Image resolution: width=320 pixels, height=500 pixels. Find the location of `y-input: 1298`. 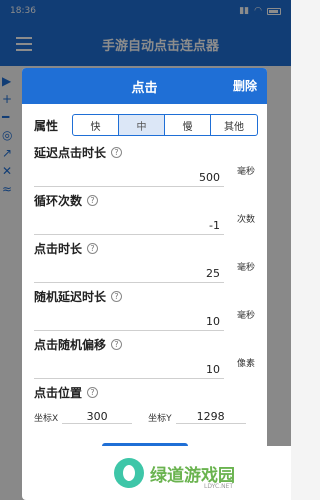

y-input: 1298 is located at coordinates (210, 416).